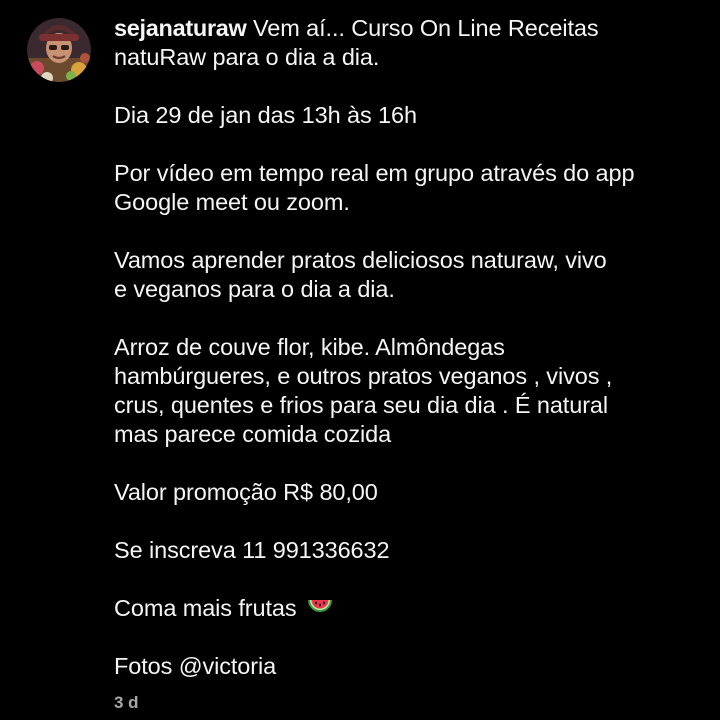  I want to click on caption-line: e veganos para o dia a dia., so click(254, 289).